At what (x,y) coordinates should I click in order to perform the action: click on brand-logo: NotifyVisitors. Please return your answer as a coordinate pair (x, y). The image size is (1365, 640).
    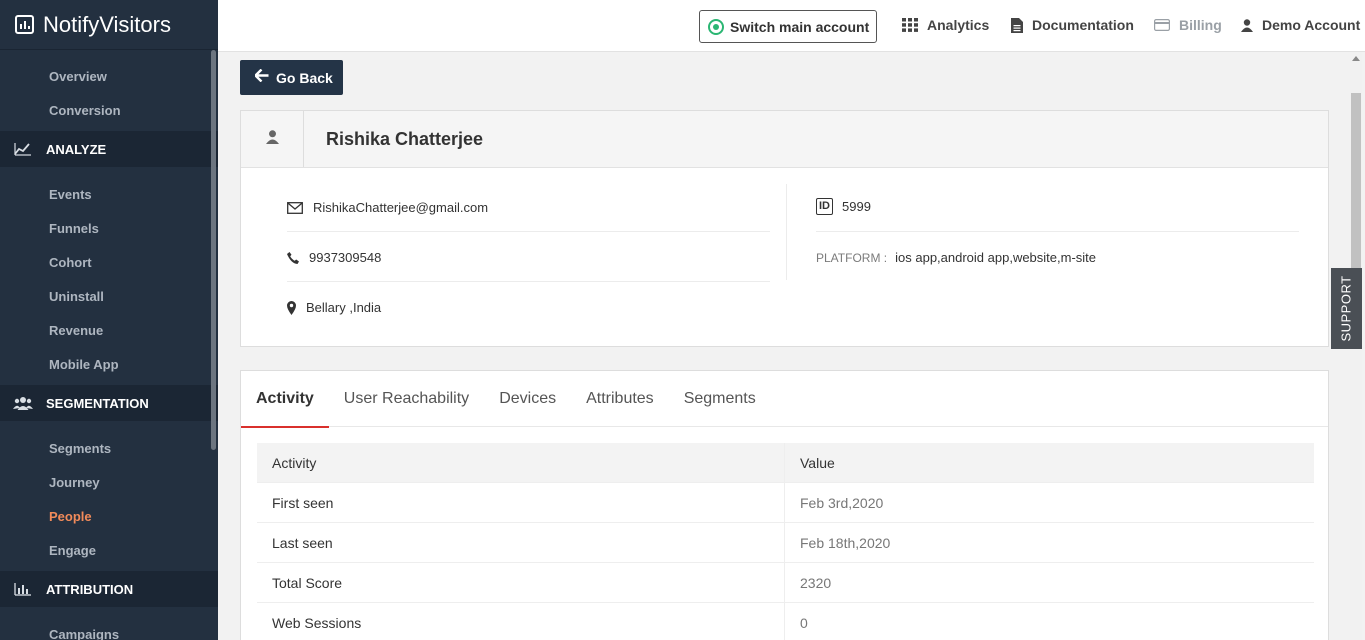
    Looking at the image, I should click on (109, 25).